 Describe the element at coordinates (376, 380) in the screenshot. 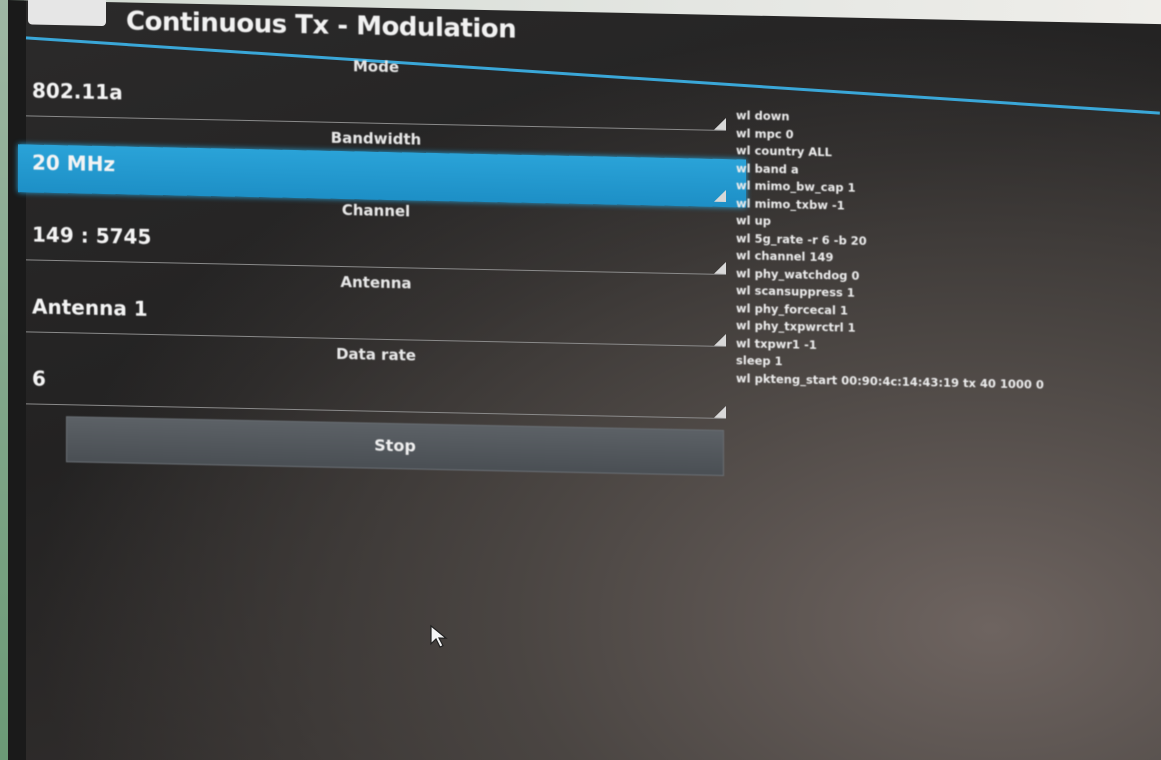

I see `data-rate-dropdown: Data rate 6` at that location.